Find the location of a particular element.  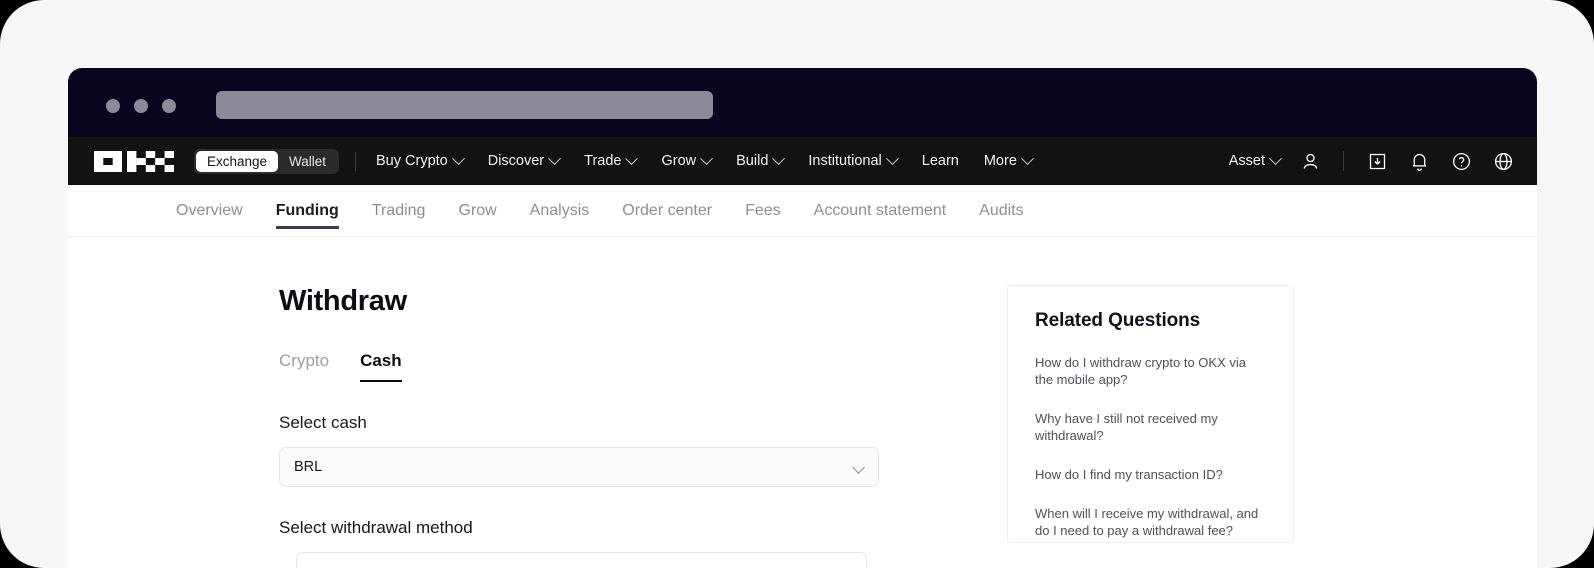

nav-item-more: More is located at coordinates (1008, 160).